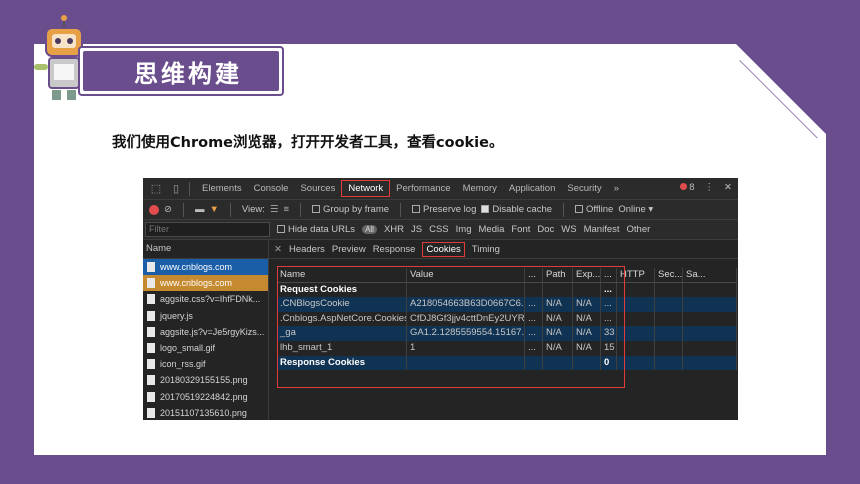 This screenshot has height=484, width=860. I want to click on request-list-header: Name, so click(205, 249).